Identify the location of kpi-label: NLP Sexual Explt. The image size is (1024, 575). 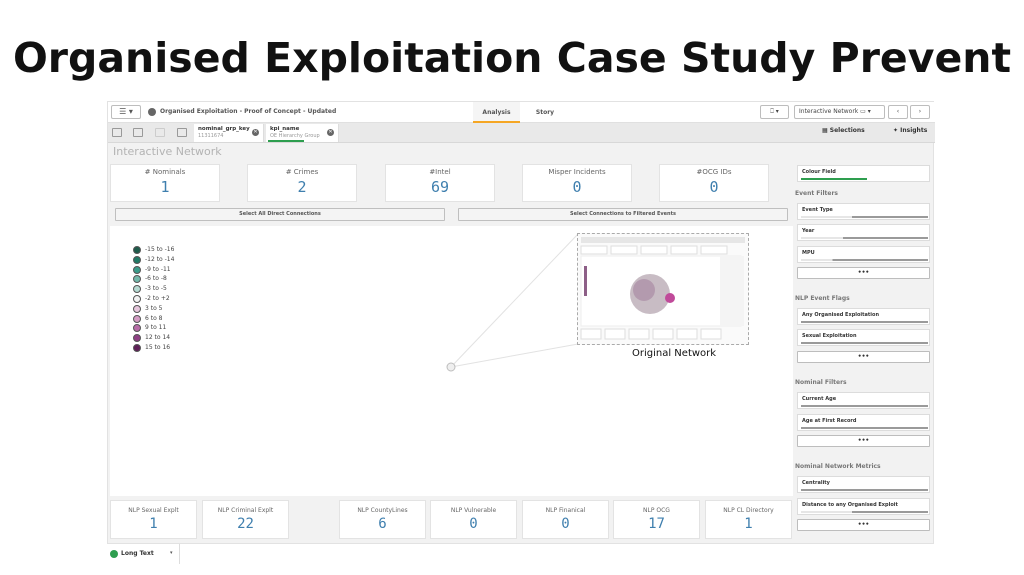
(153, 510).